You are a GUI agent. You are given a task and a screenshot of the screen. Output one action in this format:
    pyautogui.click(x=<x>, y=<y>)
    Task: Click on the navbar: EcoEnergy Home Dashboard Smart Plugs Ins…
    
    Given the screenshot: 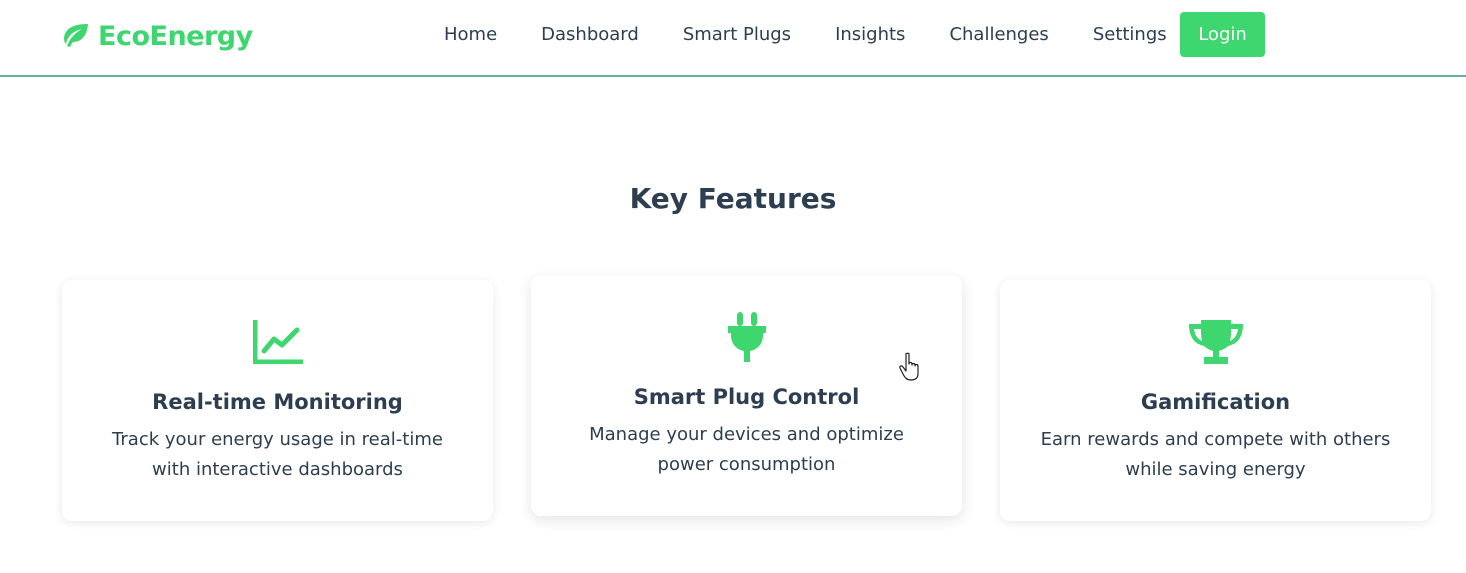 What is the action you would take?
    pyautogui.click(x=733, y=38)
    